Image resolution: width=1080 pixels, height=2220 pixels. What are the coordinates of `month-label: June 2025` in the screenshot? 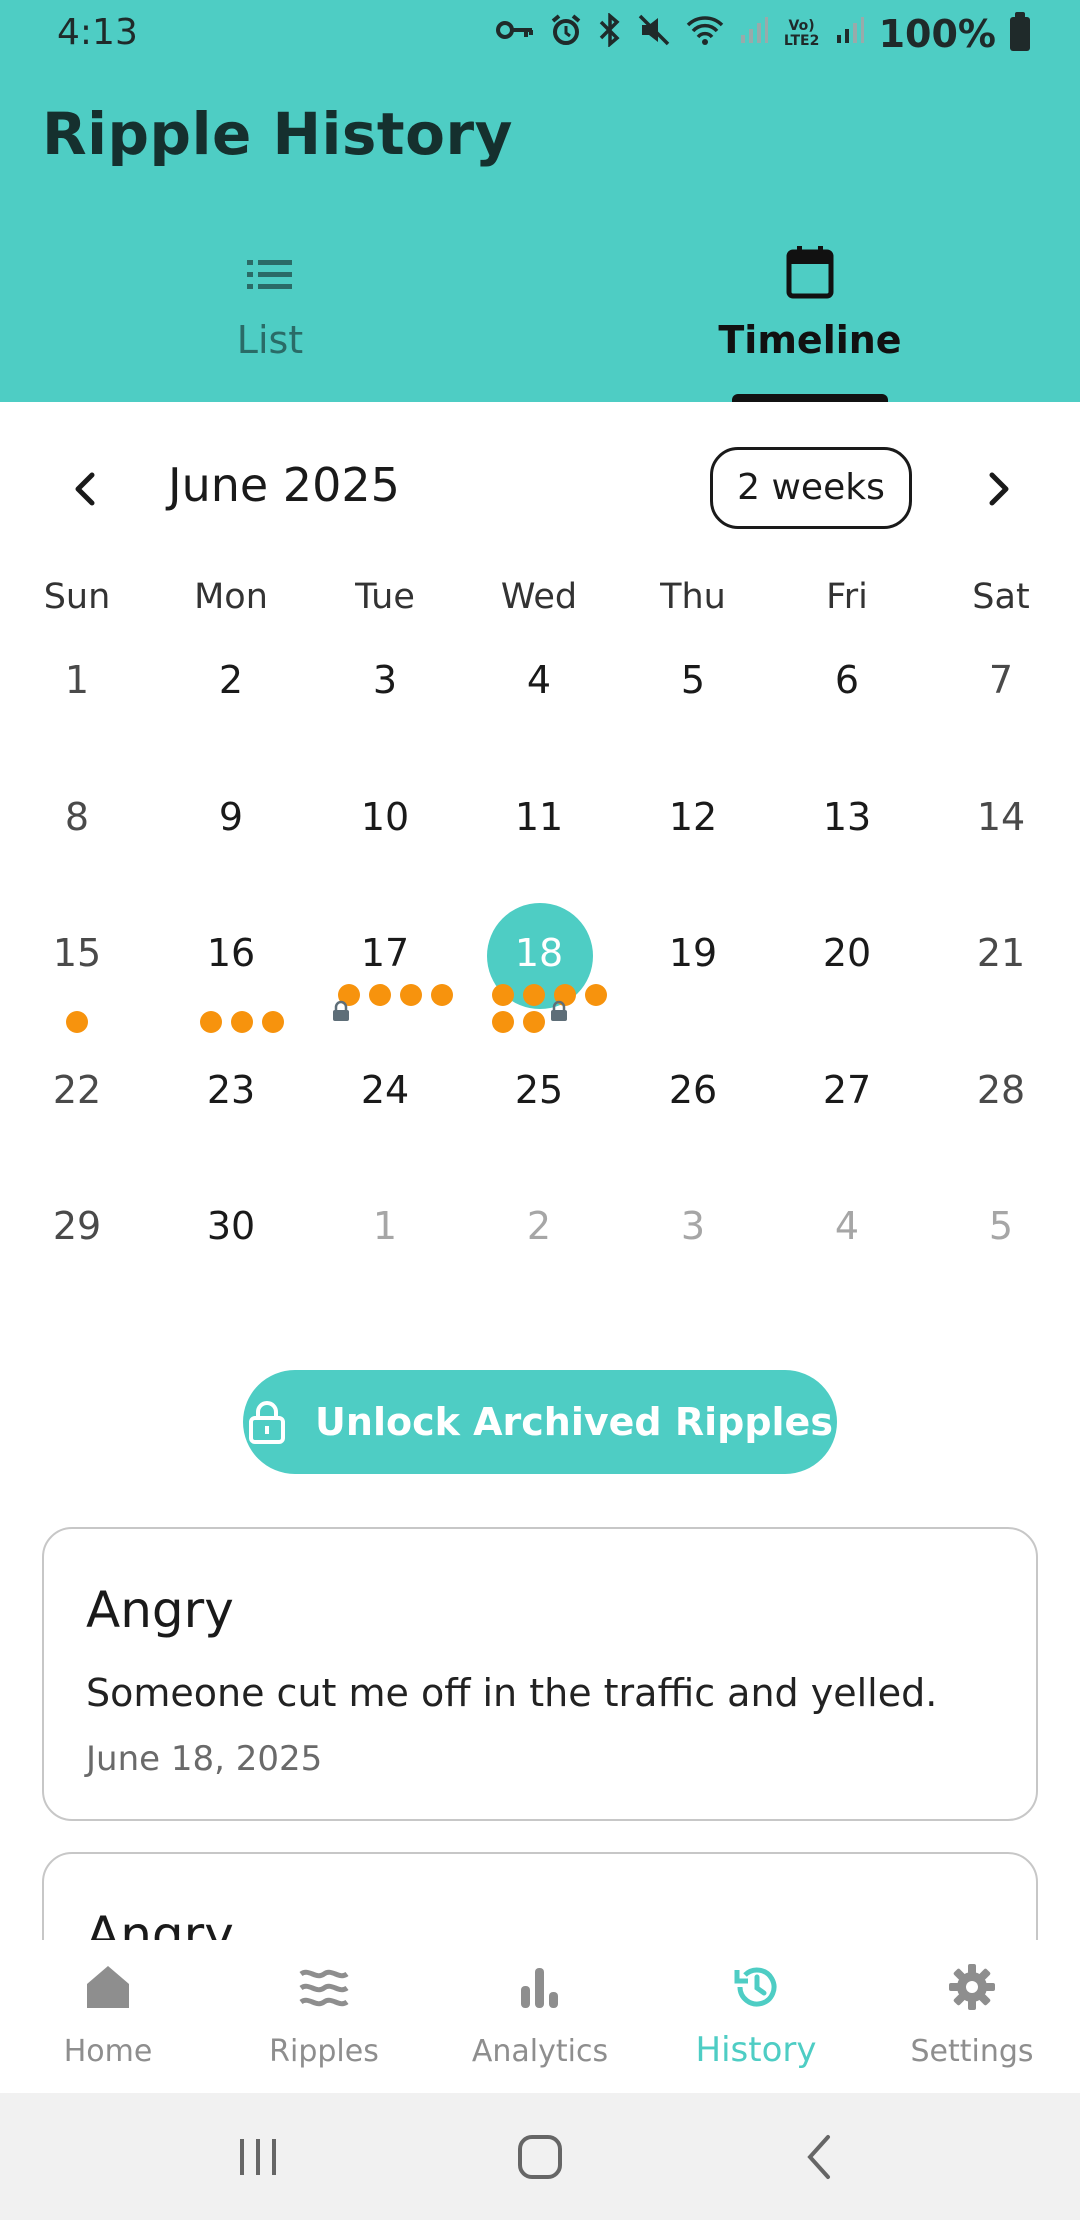 It's located at (284, 485).